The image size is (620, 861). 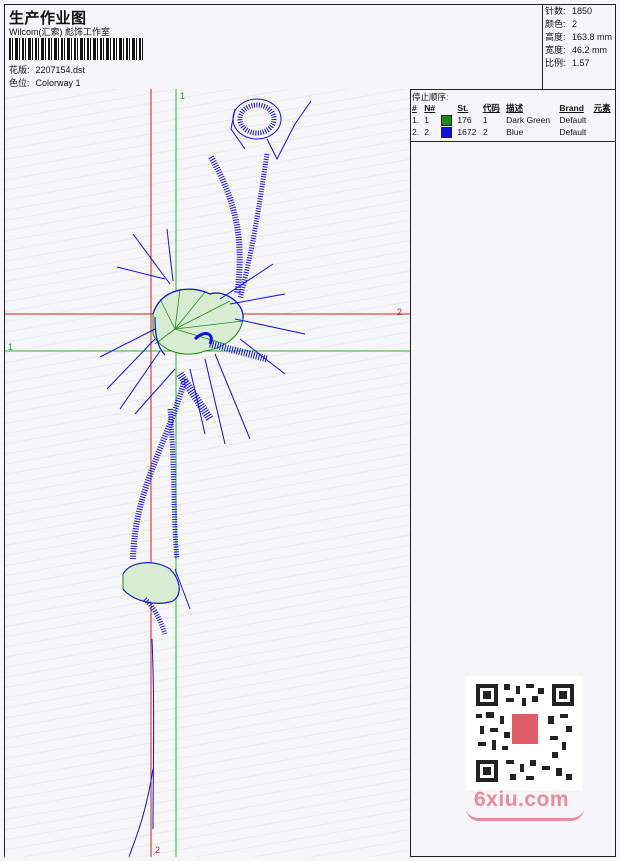 What do you see at coordinates (11, 347) in the screenshot?
I see `green-left-label: 1` at bounding box center [11, 347].